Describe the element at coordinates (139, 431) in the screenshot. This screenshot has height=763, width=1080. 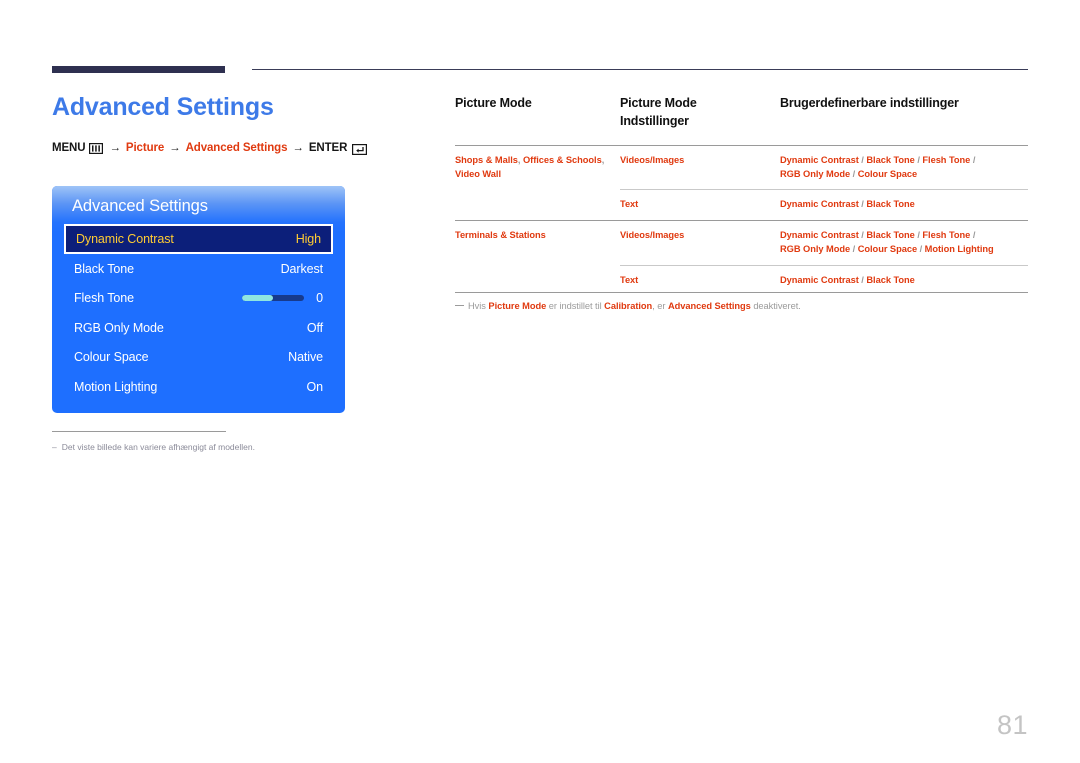
I see `left-footnote-rule` at that location.